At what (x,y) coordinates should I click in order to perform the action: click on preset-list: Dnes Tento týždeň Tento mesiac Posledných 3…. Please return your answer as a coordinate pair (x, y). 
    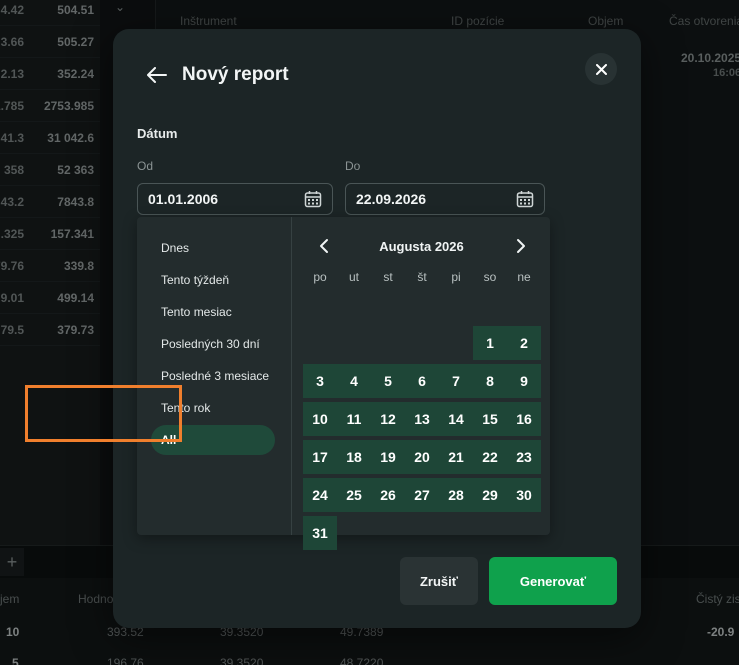
    Looking at the image, I should click on (214, 376).